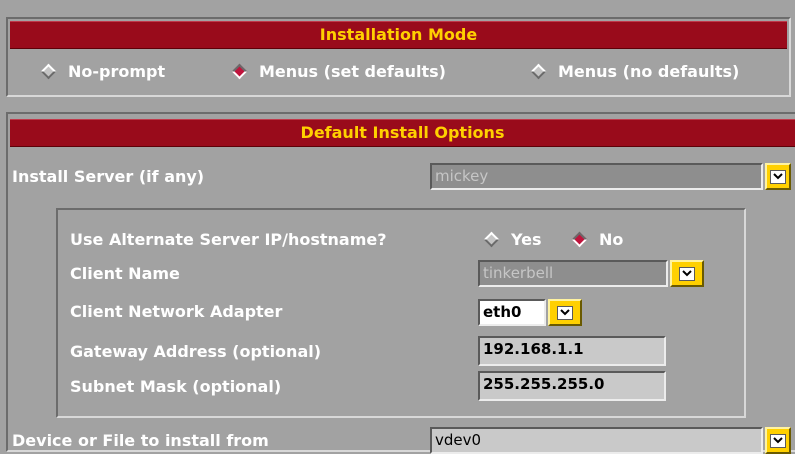  What do you see at coordinates (573, 273) in the screenshot?
I see `client-name-field: tinkerbell` at bounding box center [573, 273].